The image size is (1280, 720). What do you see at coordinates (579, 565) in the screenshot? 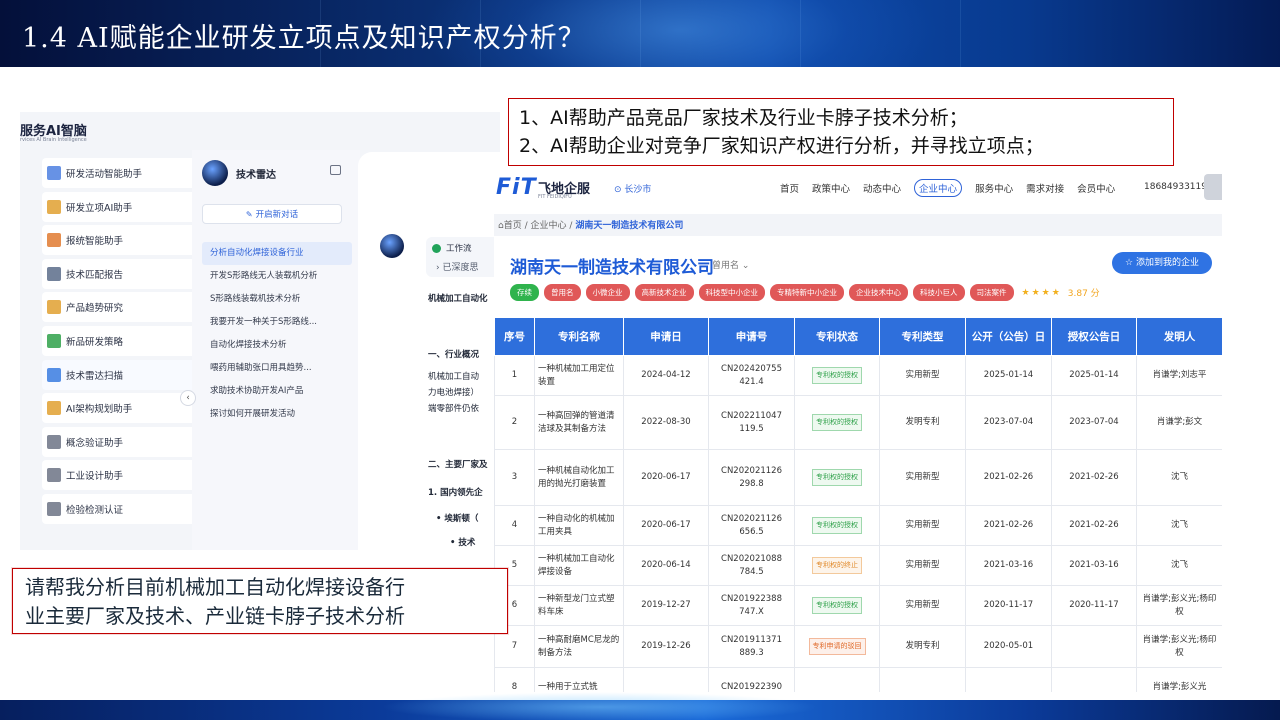
I see `table-cell: 一种机械加工自动化焊接设备` at bounding box center [579, 565].